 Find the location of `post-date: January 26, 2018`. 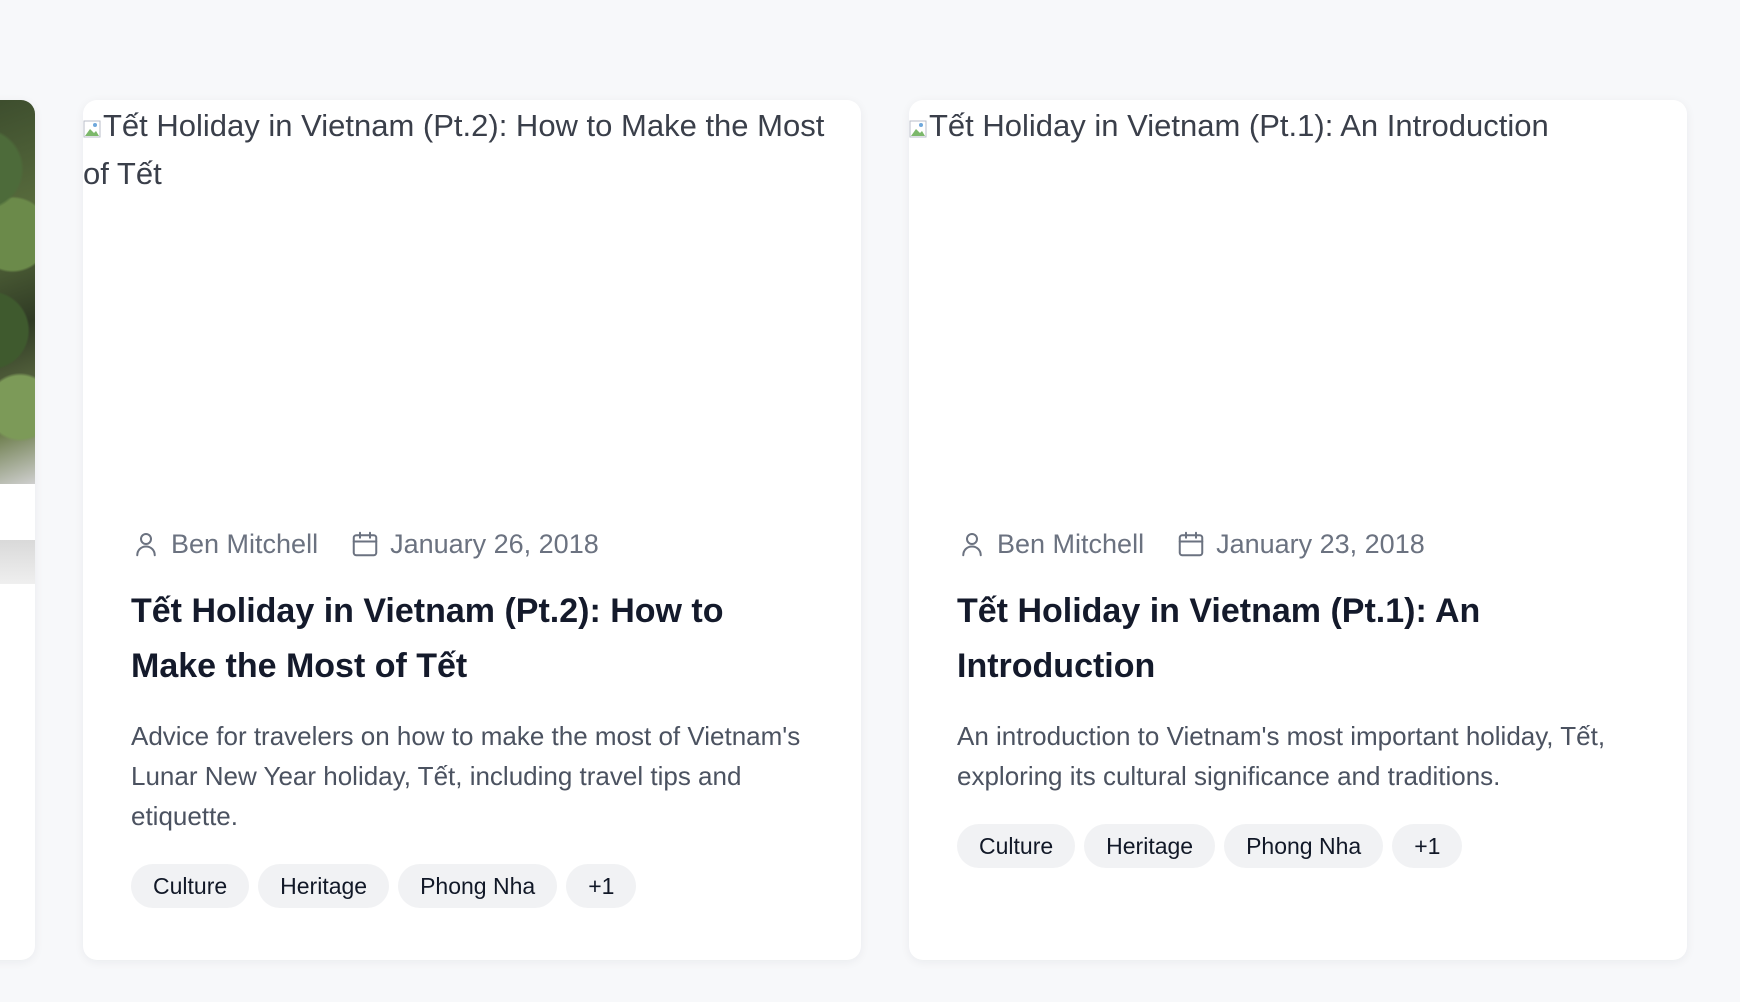

post-date: January 26, 2018 is located at coordinates (474, 544).